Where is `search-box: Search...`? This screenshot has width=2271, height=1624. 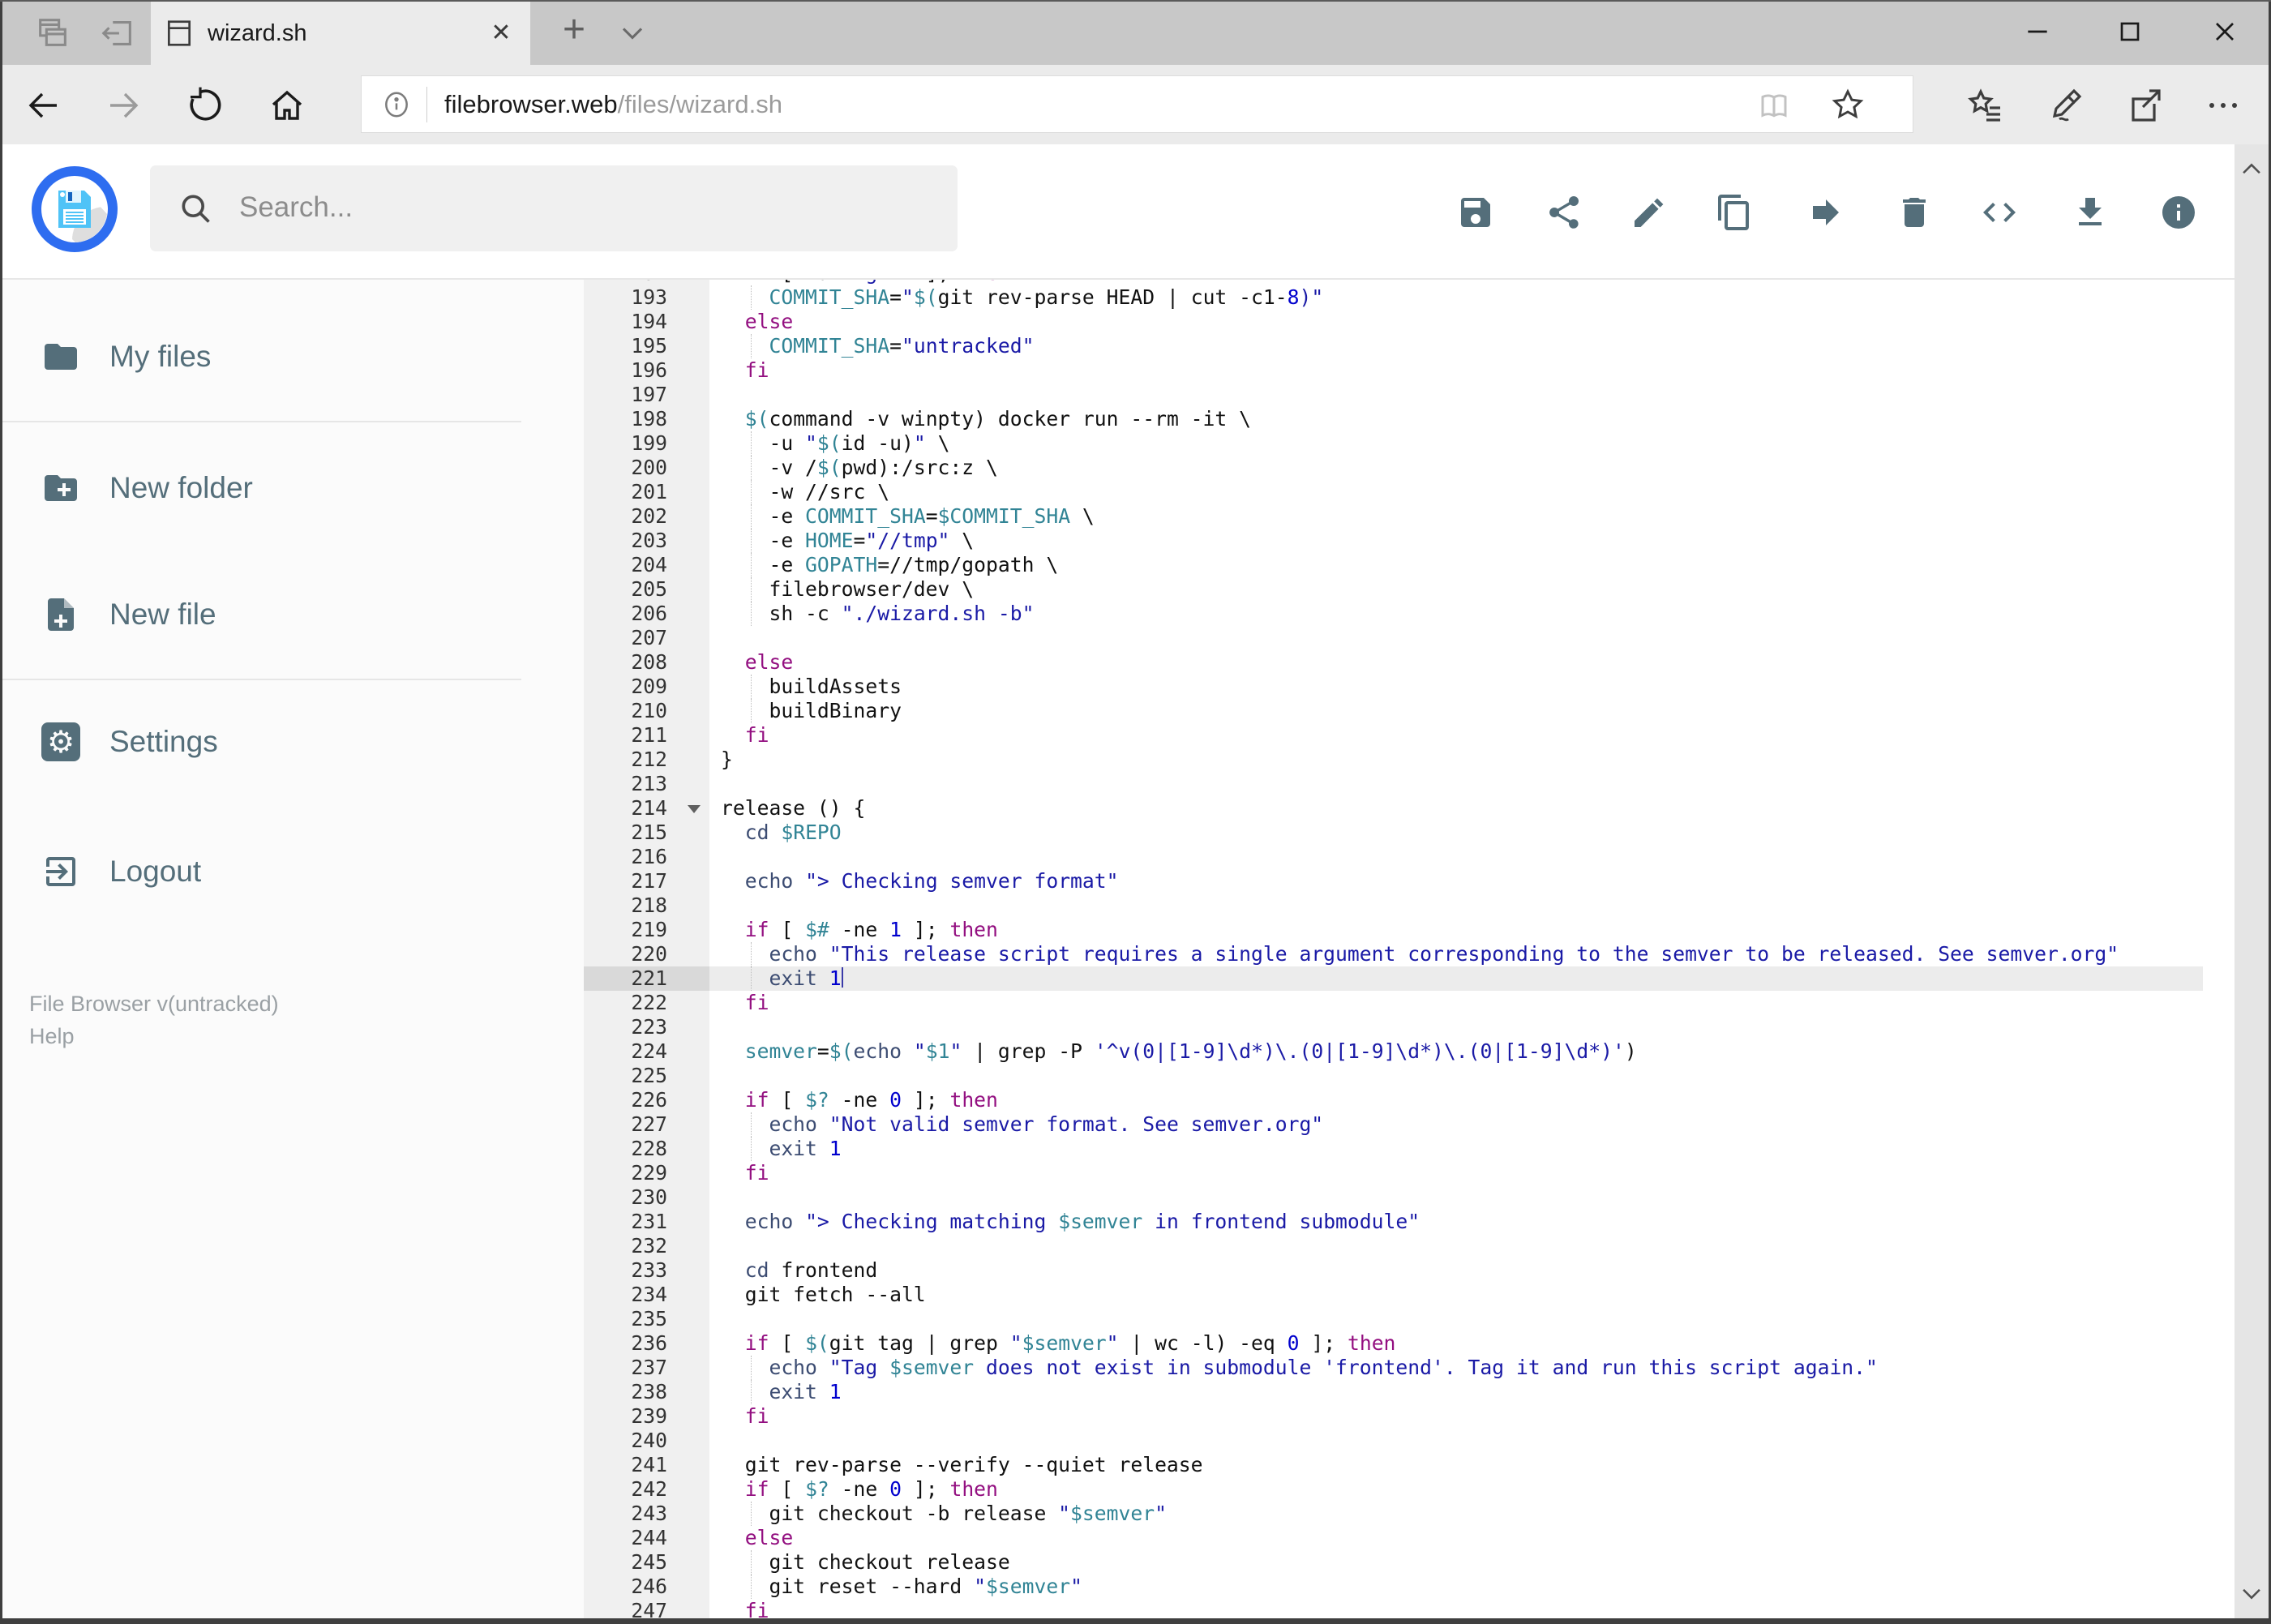
search-box: Search... is located at coordinates (554, 208).